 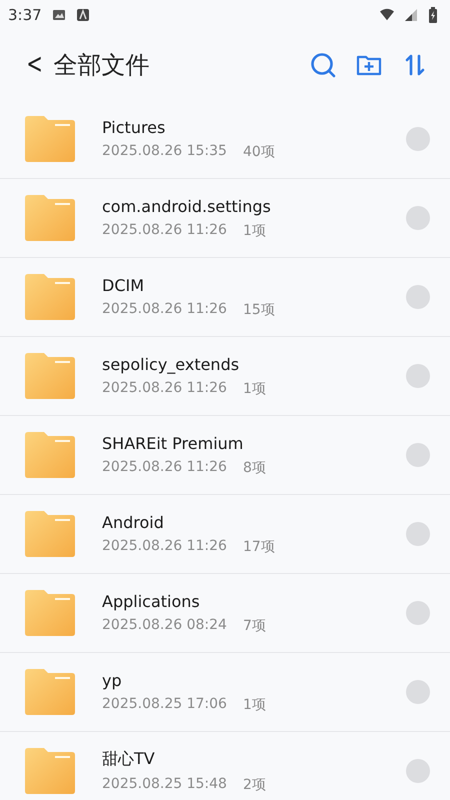 What do you see at coordinates (164, 705) in the screenshot?
I see `modified-date: 2025.08.25 17:06` at bounding box center [164, 705].